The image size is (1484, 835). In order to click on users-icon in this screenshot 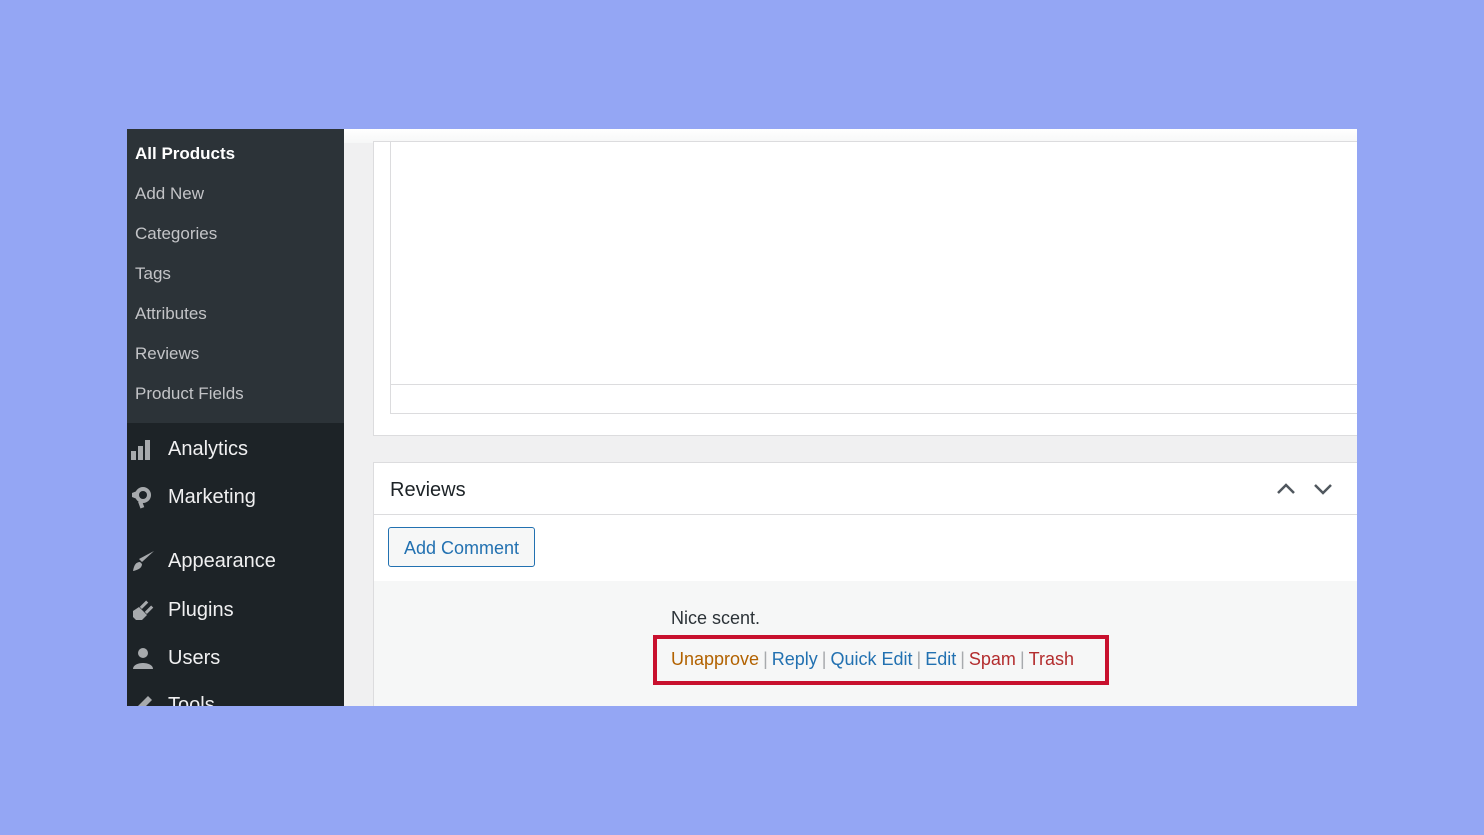, I will do `click(143, 658)`.